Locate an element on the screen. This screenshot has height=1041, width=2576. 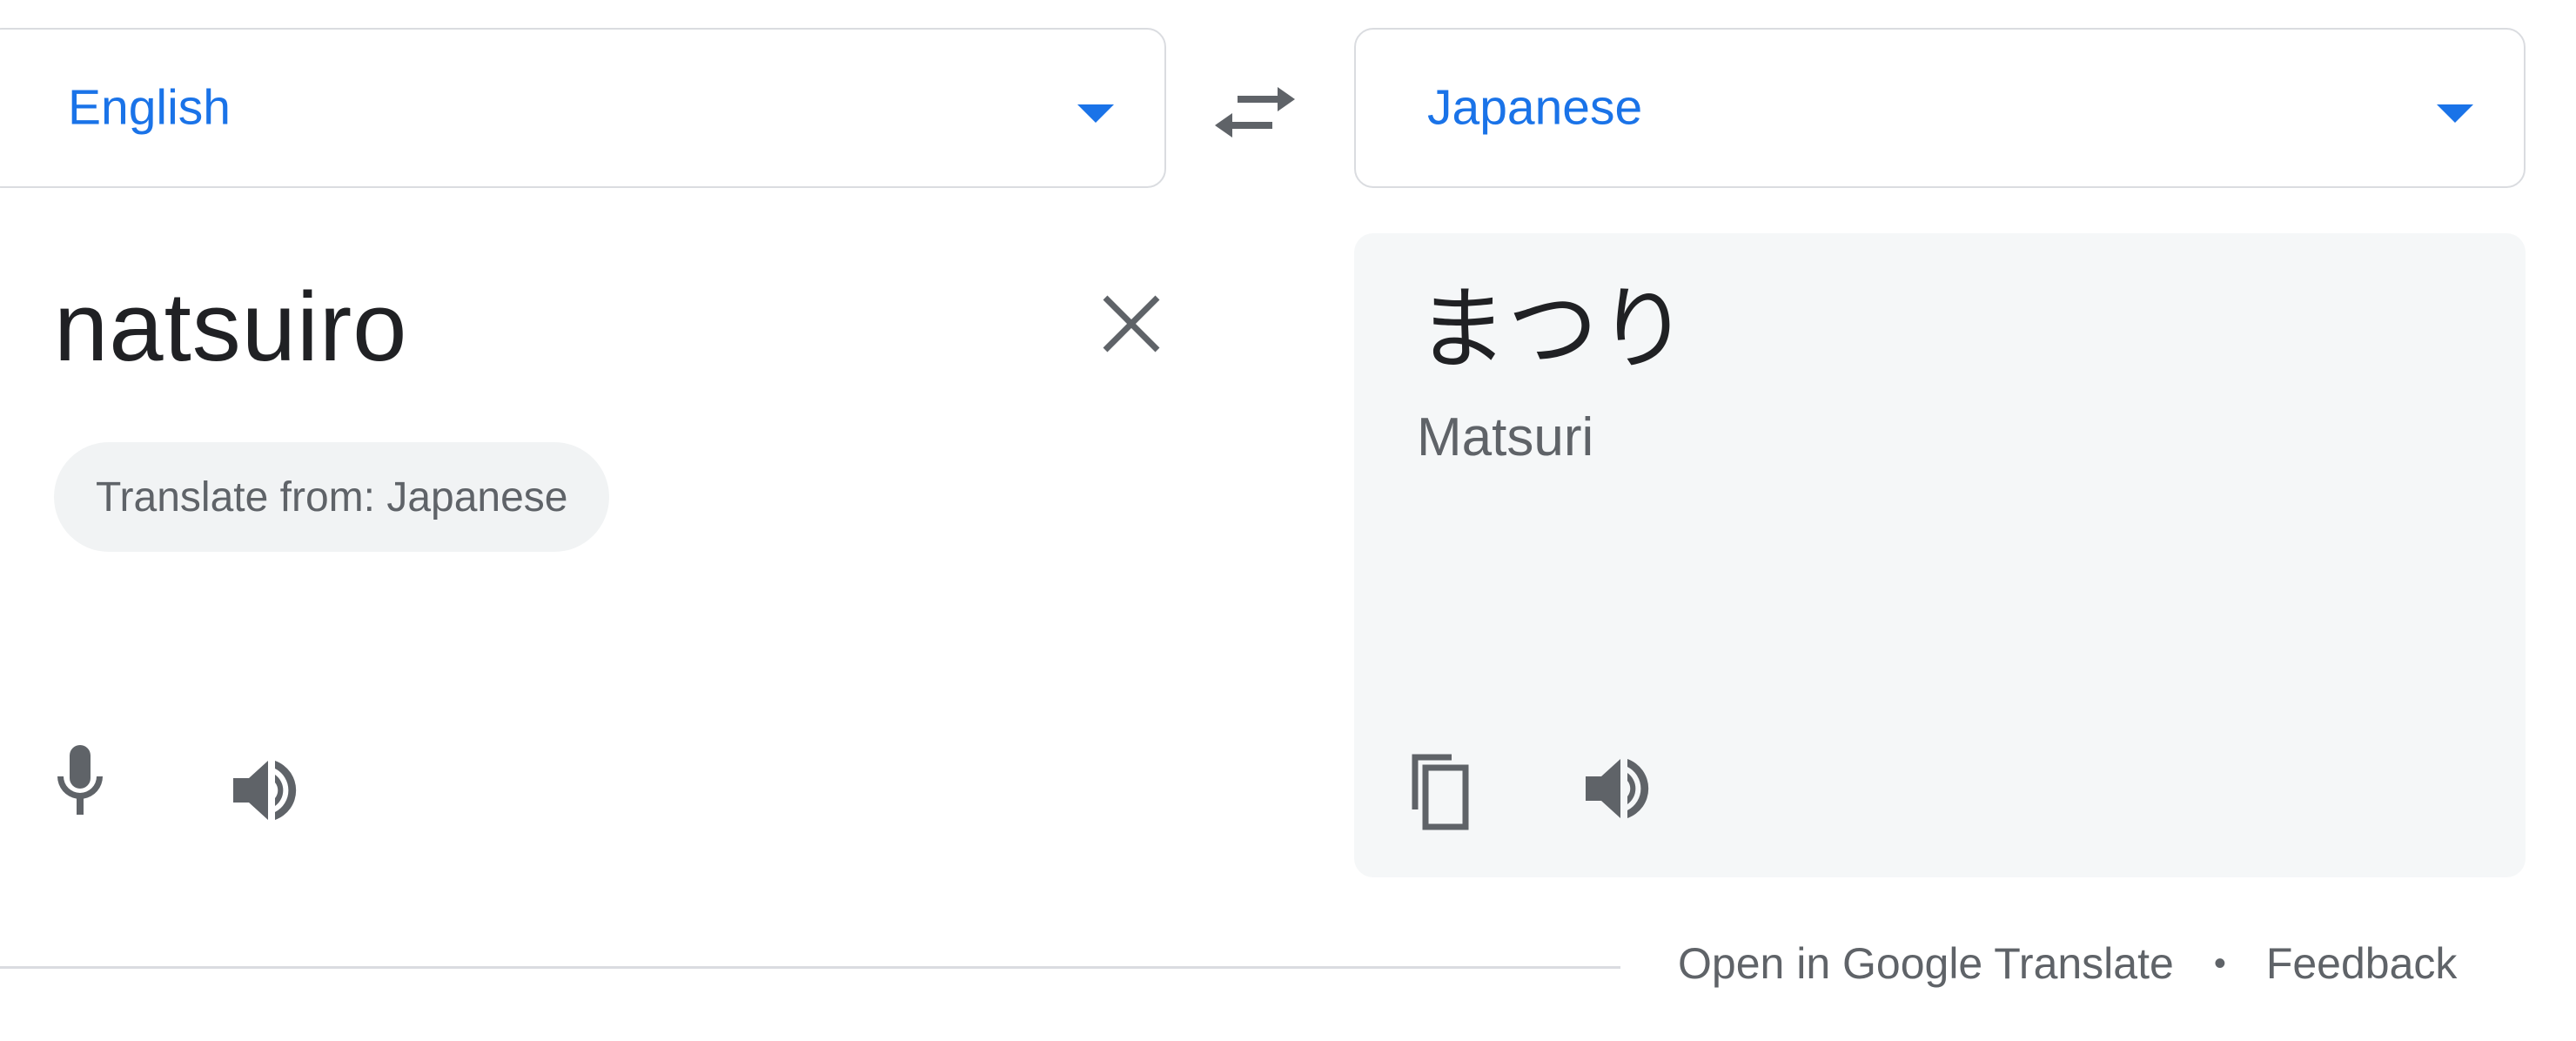
open-in-google-translate-link: Open in Google Translate is located at coordinates (1926, 963).